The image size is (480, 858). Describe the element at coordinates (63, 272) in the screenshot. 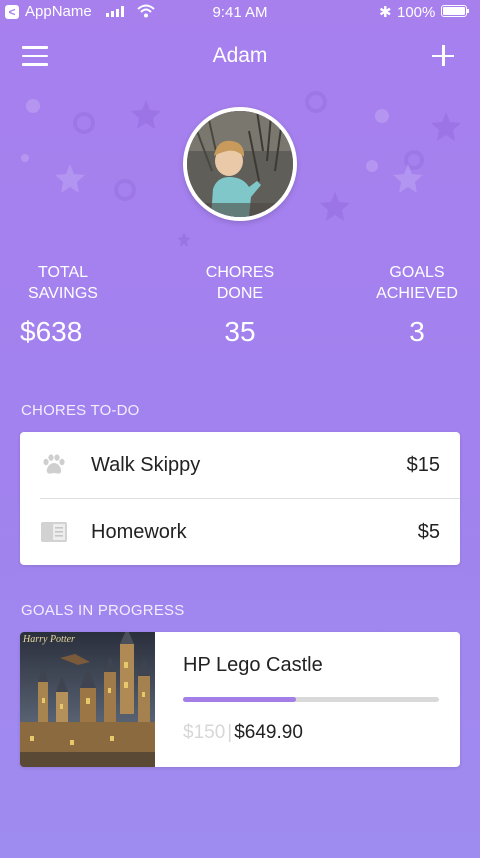

I see `stat-label-line: TOTAL` at that location.